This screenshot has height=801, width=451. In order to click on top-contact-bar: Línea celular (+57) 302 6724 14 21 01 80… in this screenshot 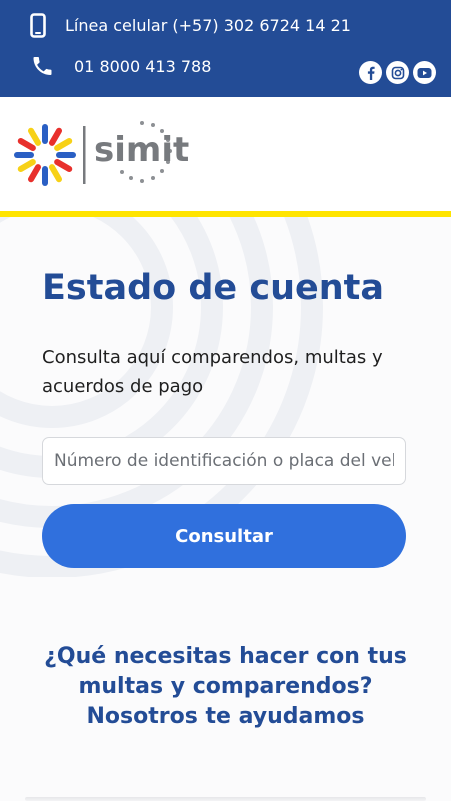, I will do `click(225, 48)`.